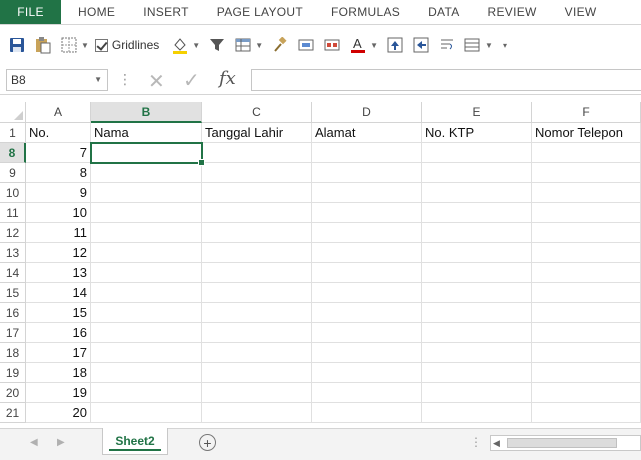  I want to click on borders-dropdown-icon: ▼, so click(85, 45).